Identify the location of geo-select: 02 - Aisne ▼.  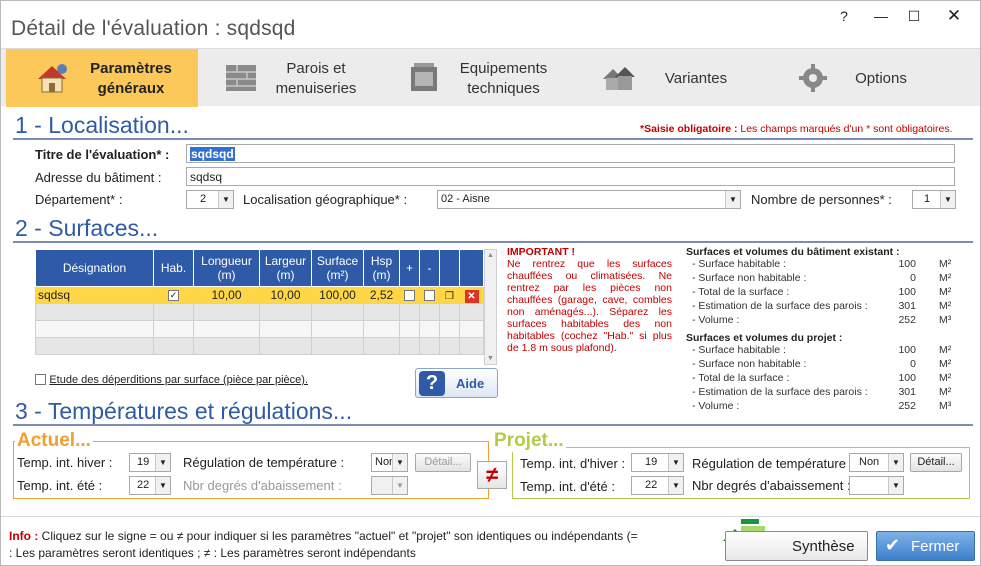
(589, 199).